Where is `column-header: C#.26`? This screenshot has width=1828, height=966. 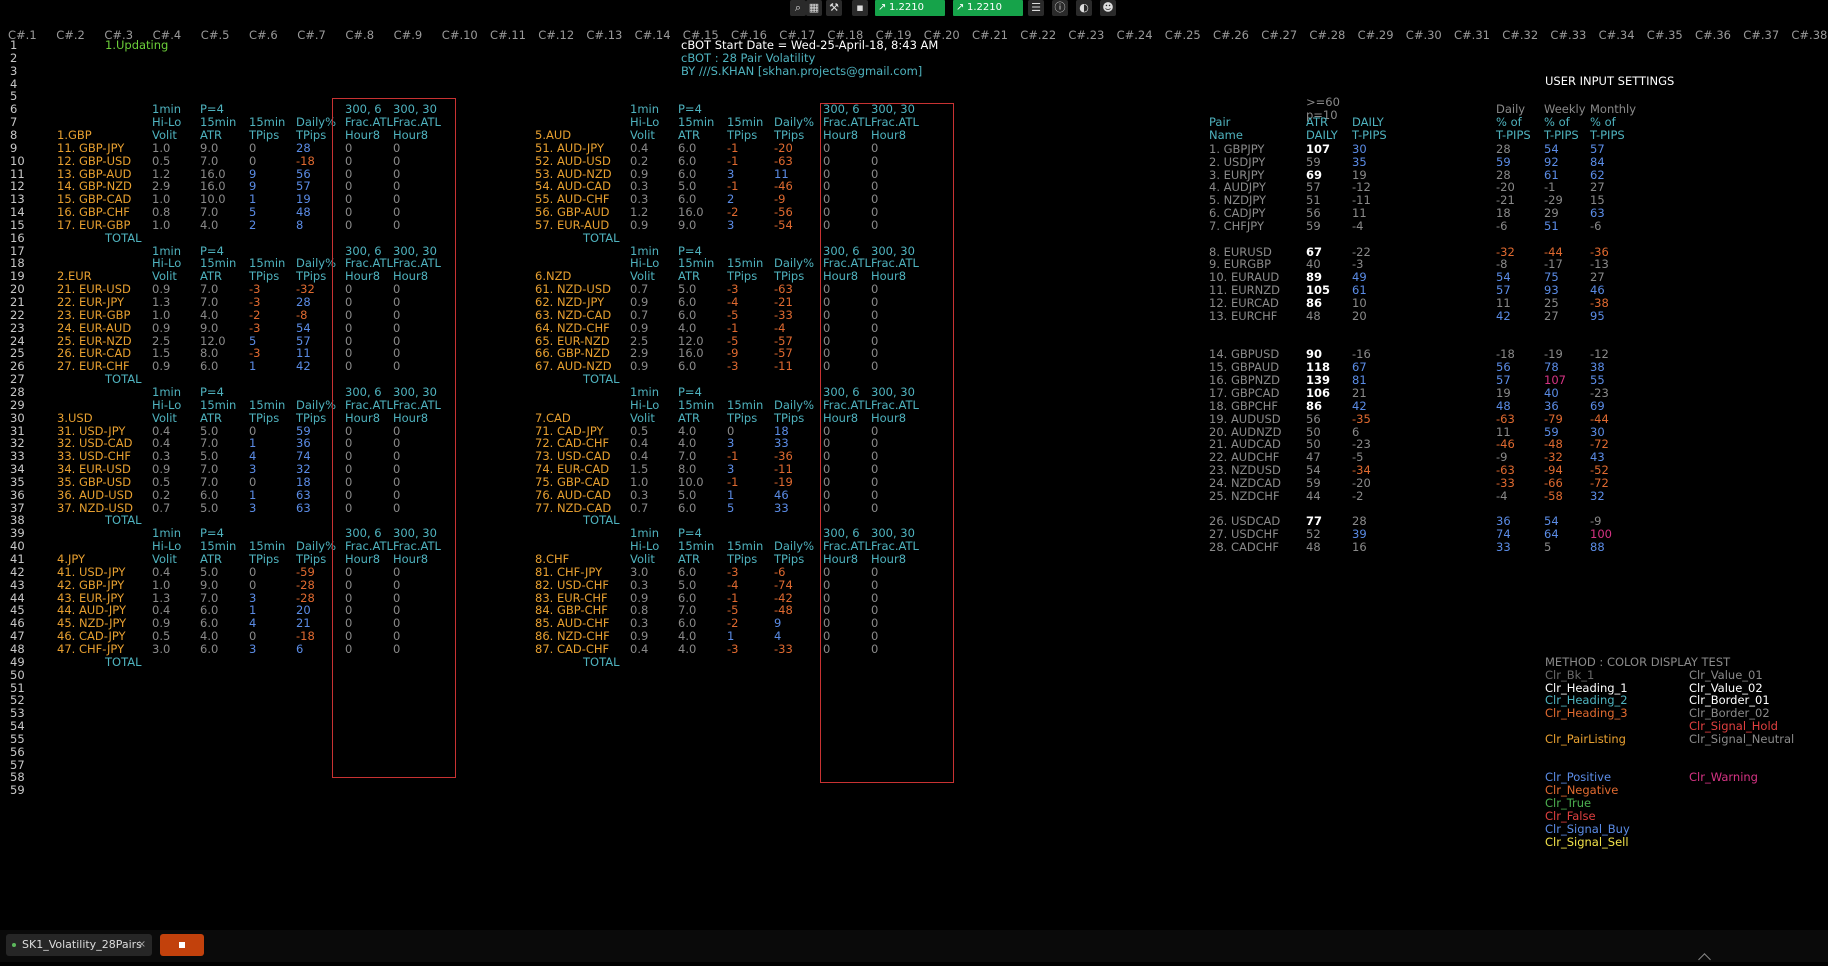
column-header: C#.26 is located at coordinates (1231, 35).